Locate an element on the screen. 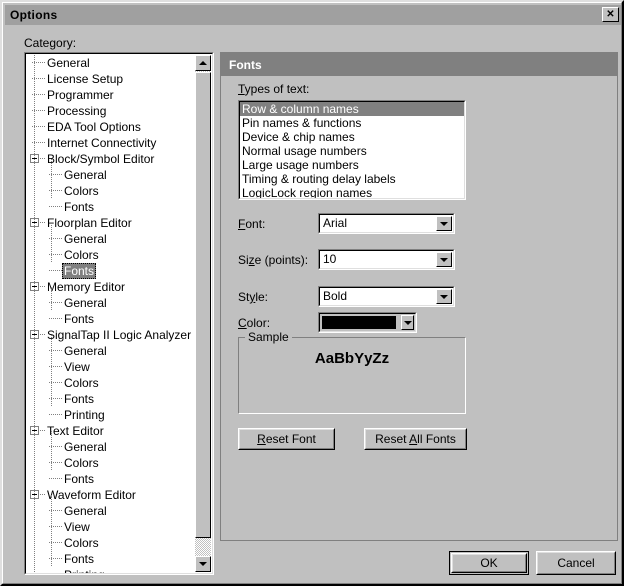  font-arrow-glyph is located at coordinates (444, 223).